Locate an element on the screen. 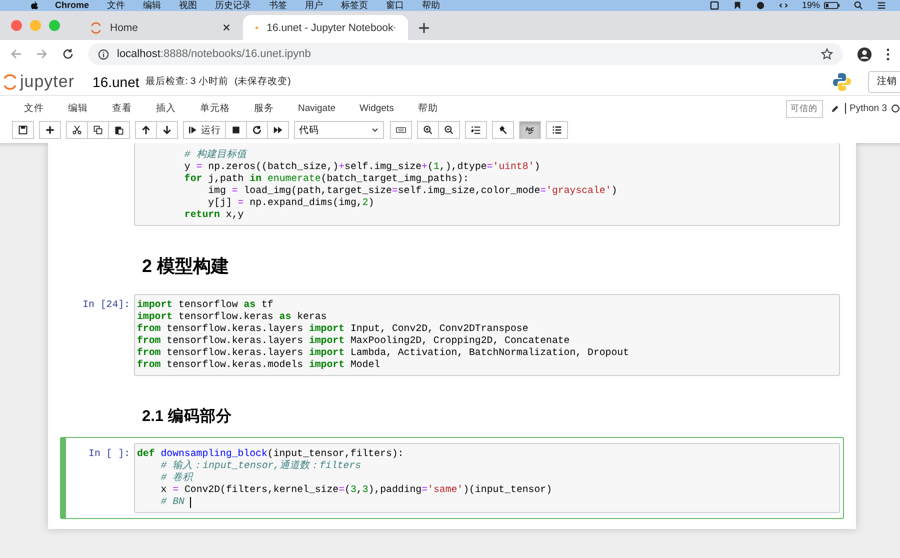 The image size is (900, 558). code-line: from tensorflow.keras.models import Model is located at coordinates (258, 365).